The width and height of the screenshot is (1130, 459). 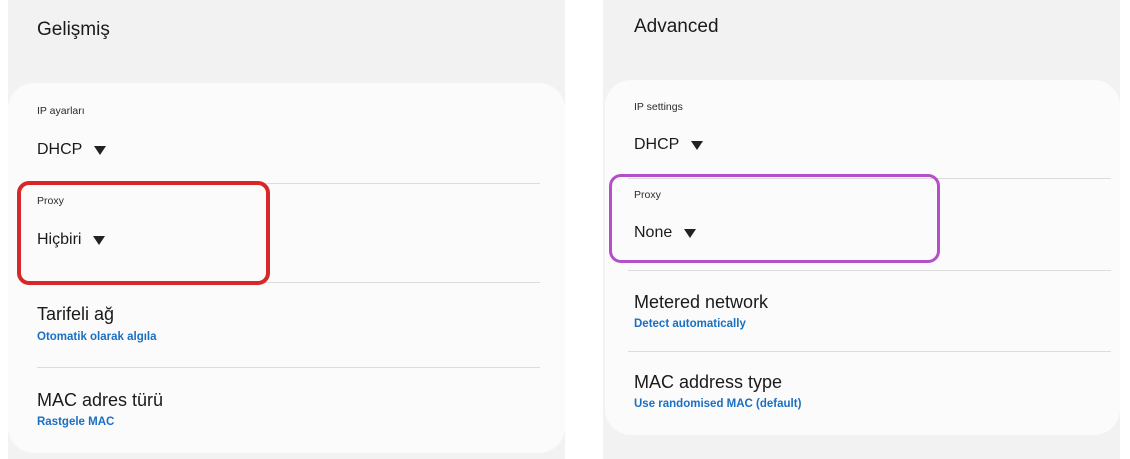 I want to click on mac-address-type-value: Use randomised MAC (default), so click(x=718, y=404).